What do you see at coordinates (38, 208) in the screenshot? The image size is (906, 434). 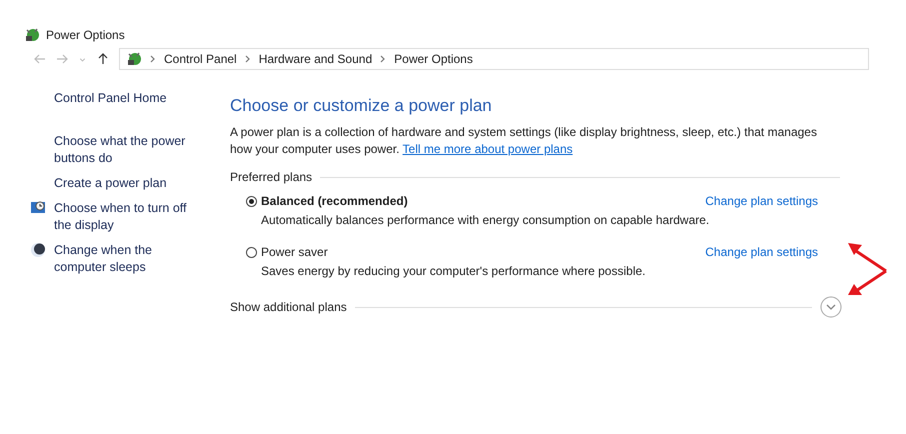 I see `monitor-clock-icon` at bounding box center [38, 208].